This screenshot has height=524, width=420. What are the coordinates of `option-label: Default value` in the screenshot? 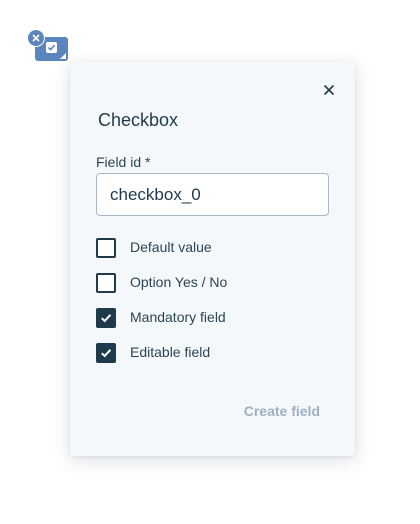 It's located at (171, 247).